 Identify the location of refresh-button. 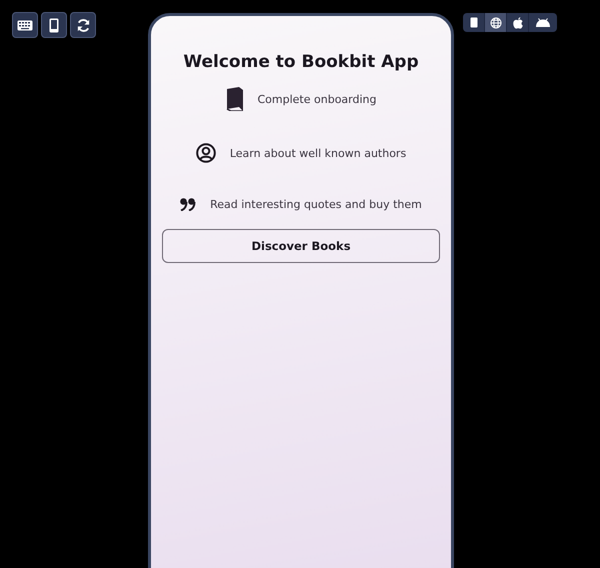
(83, 25).